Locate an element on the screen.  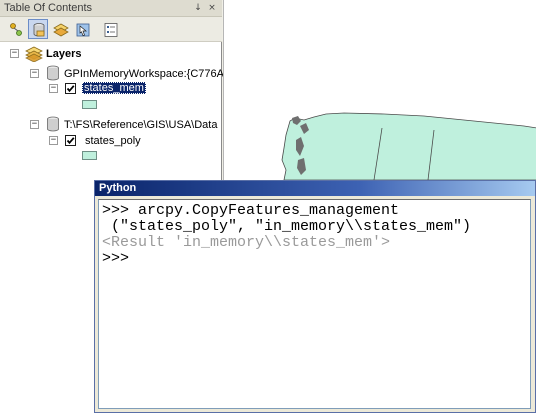
toc-toolbar is located at coordinates (111, 29).